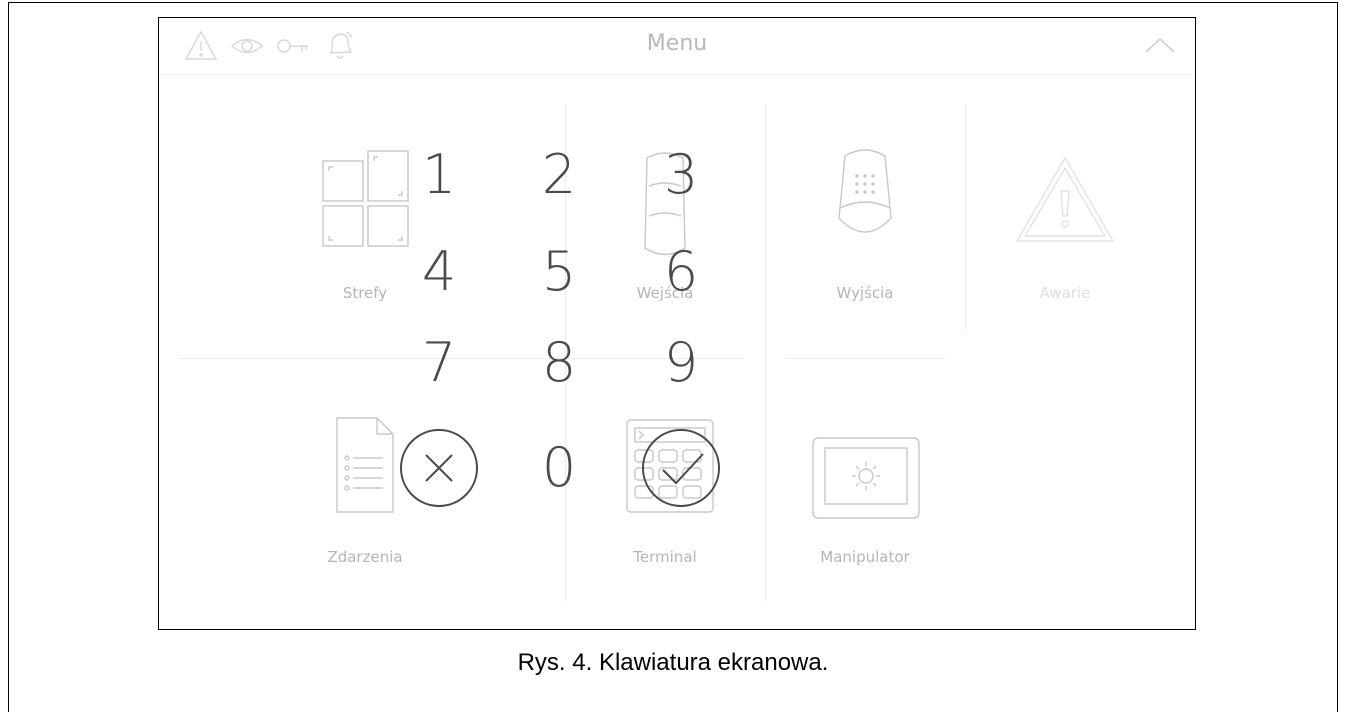  Describe the element at coordinates (559, 363) in the screenshot. I see `key-8: 8` at that location.